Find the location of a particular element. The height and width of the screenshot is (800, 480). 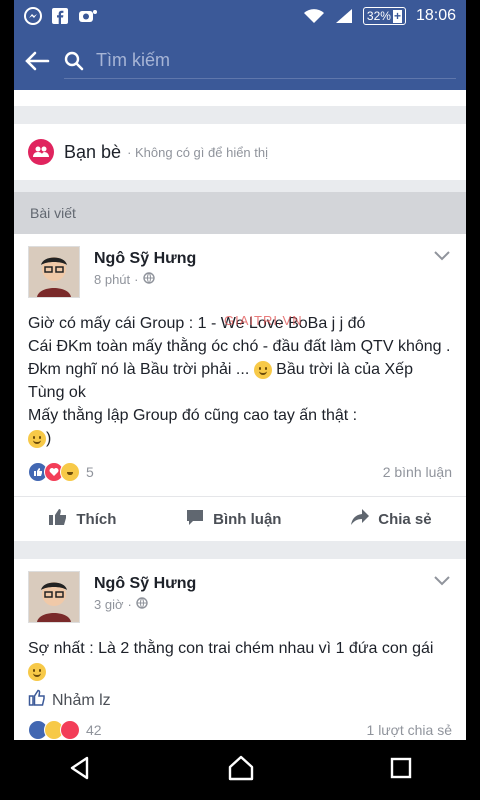

top-card-fragment is located at coordinates (240, 98).